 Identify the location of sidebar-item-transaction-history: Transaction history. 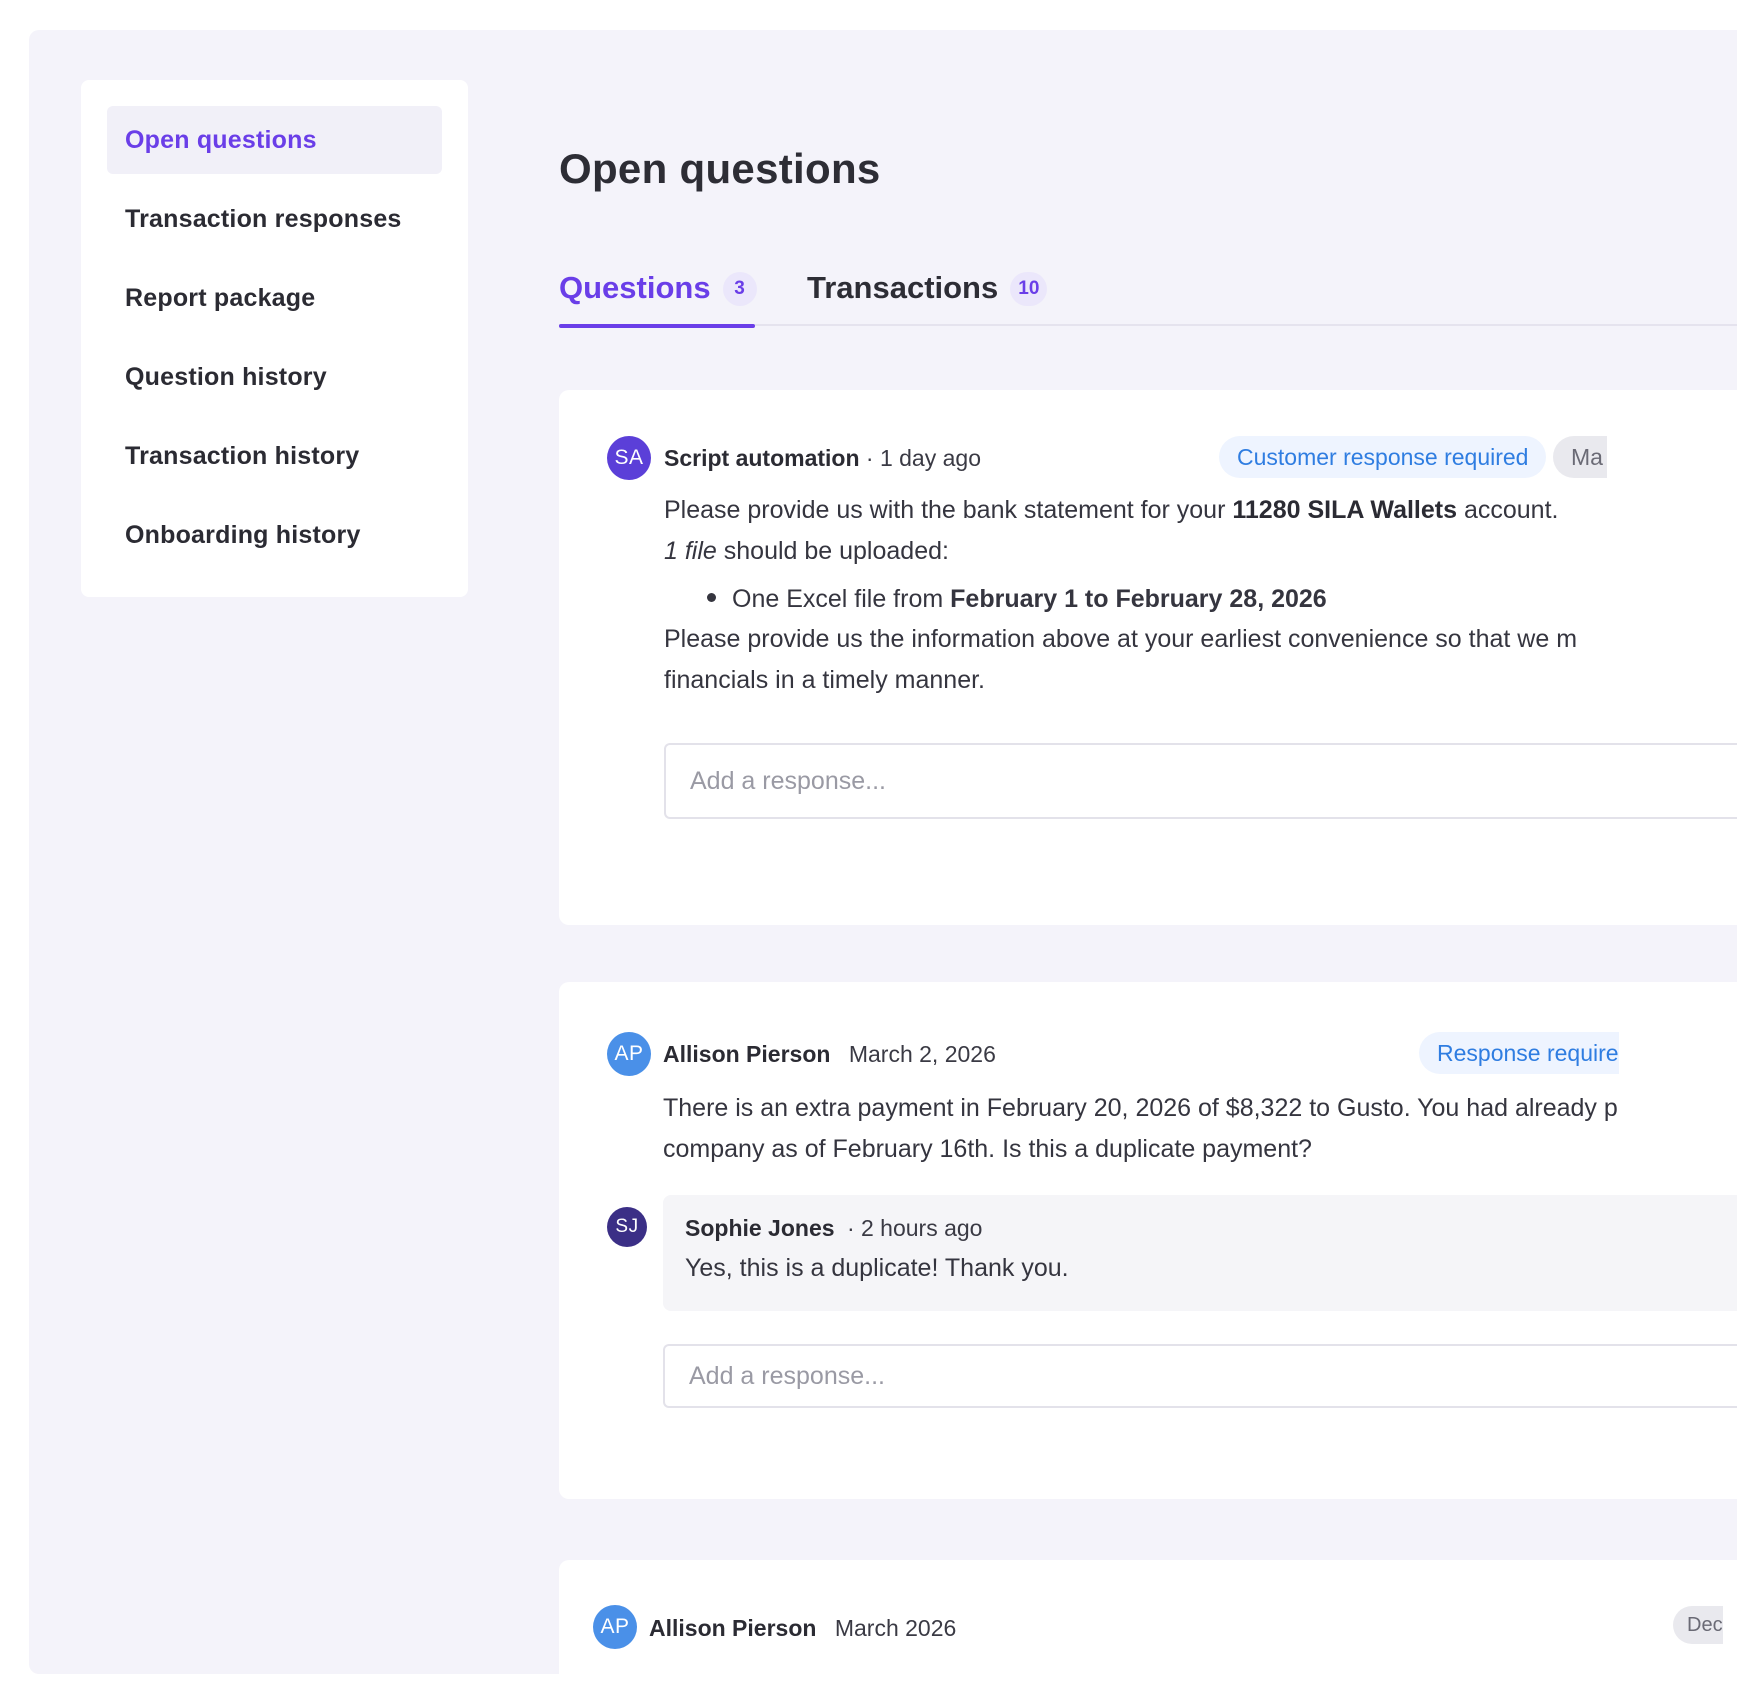
(274, 456).